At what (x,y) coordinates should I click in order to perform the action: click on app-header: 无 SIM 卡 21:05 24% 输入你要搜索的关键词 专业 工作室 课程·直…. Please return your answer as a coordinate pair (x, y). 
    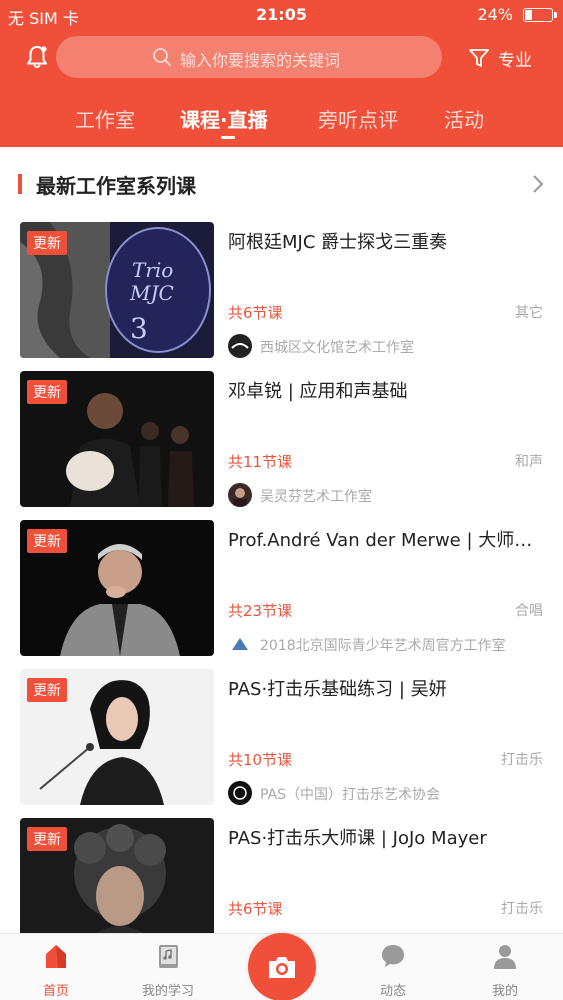
    Looking at the image, I should click on (281, 73).